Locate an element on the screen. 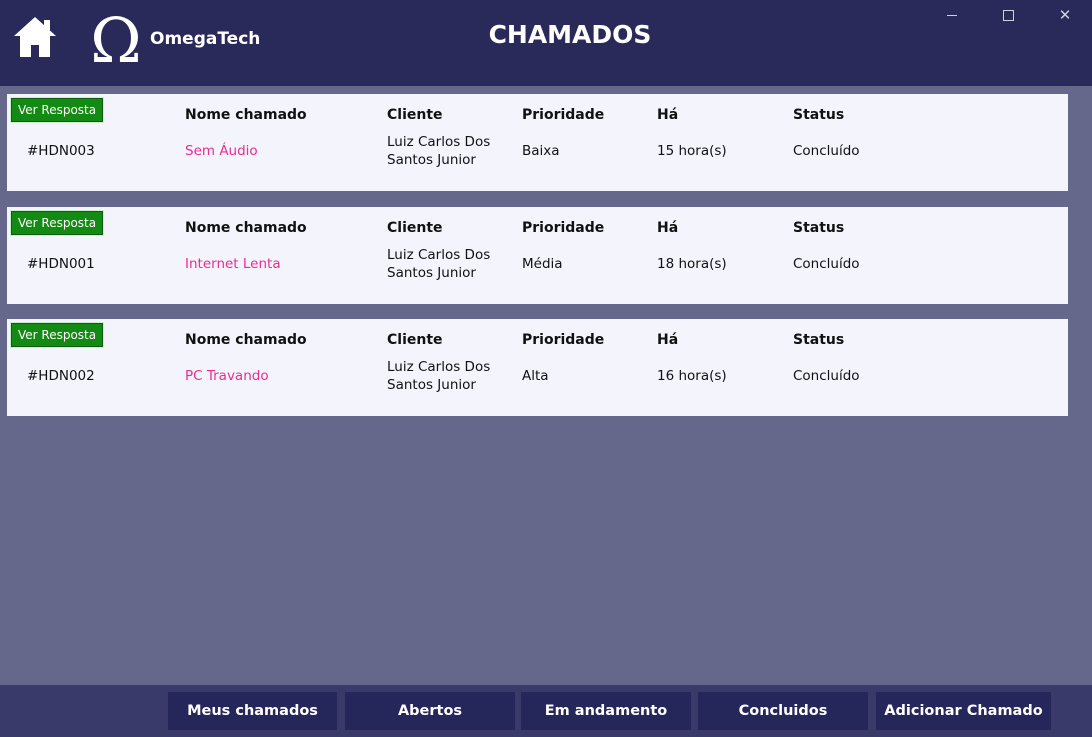  ticket-priority: Média is located at coordinates (542, 264).